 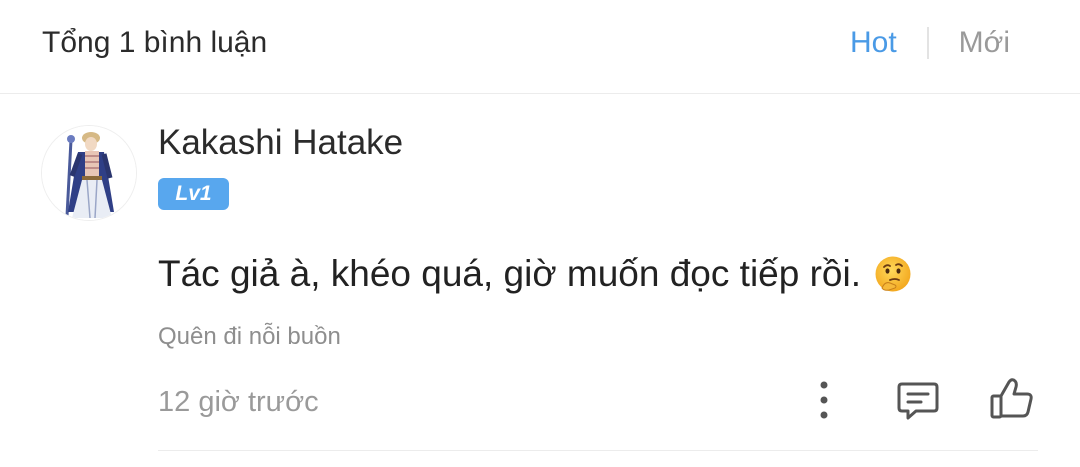 What do you see at coordinates (280, 143) in the screenshot?
I see `comment-username: Kakashi Hatake` at bounding box center [280, 143].